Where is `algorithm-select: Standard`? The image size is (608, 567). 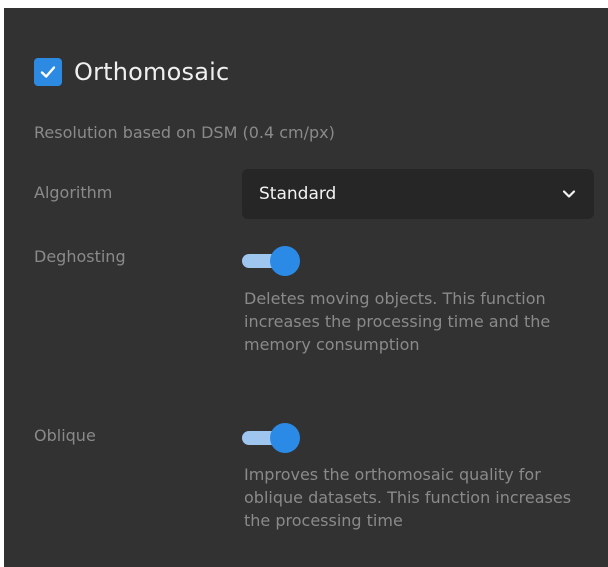
algorithm-select: Standard is located at coordinates (418, 194).